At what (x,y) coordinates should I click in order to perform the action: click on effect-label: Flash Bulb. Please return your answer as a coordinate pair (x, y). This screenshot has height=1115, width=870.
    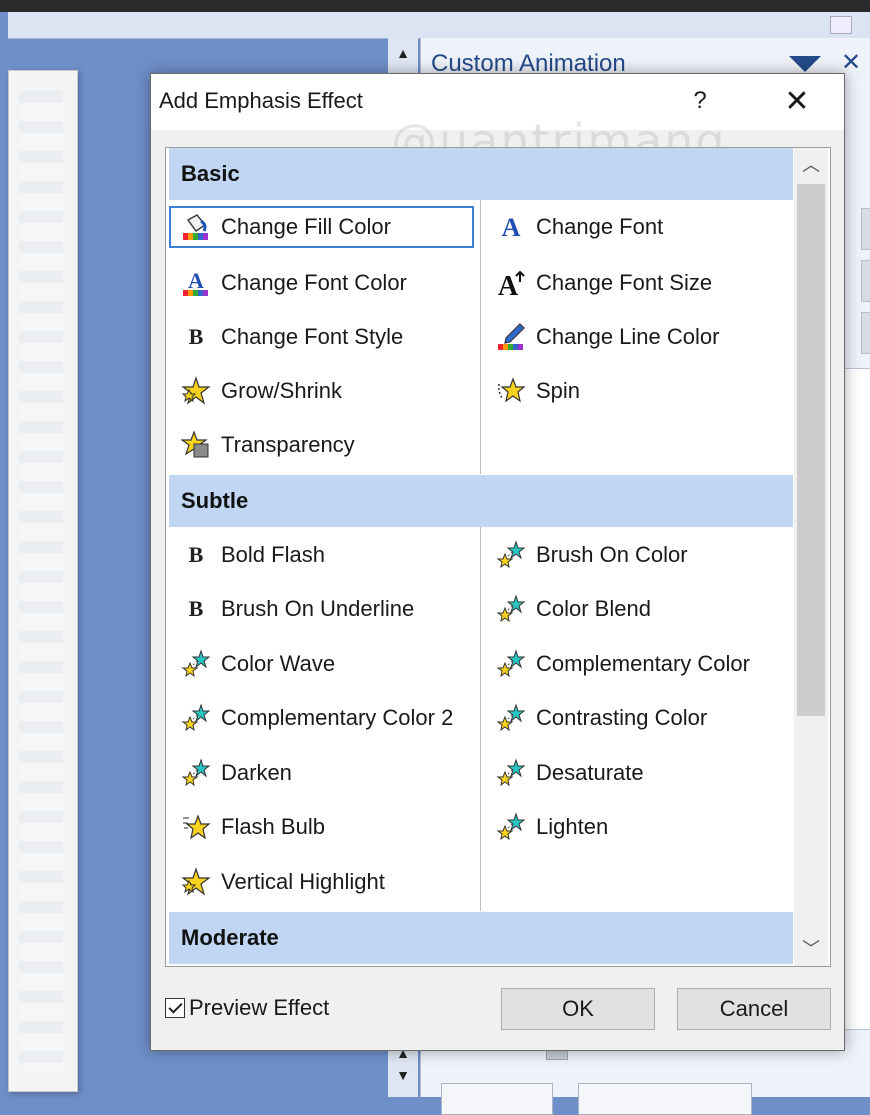
    Looking at the image, I should click on (273, 826).